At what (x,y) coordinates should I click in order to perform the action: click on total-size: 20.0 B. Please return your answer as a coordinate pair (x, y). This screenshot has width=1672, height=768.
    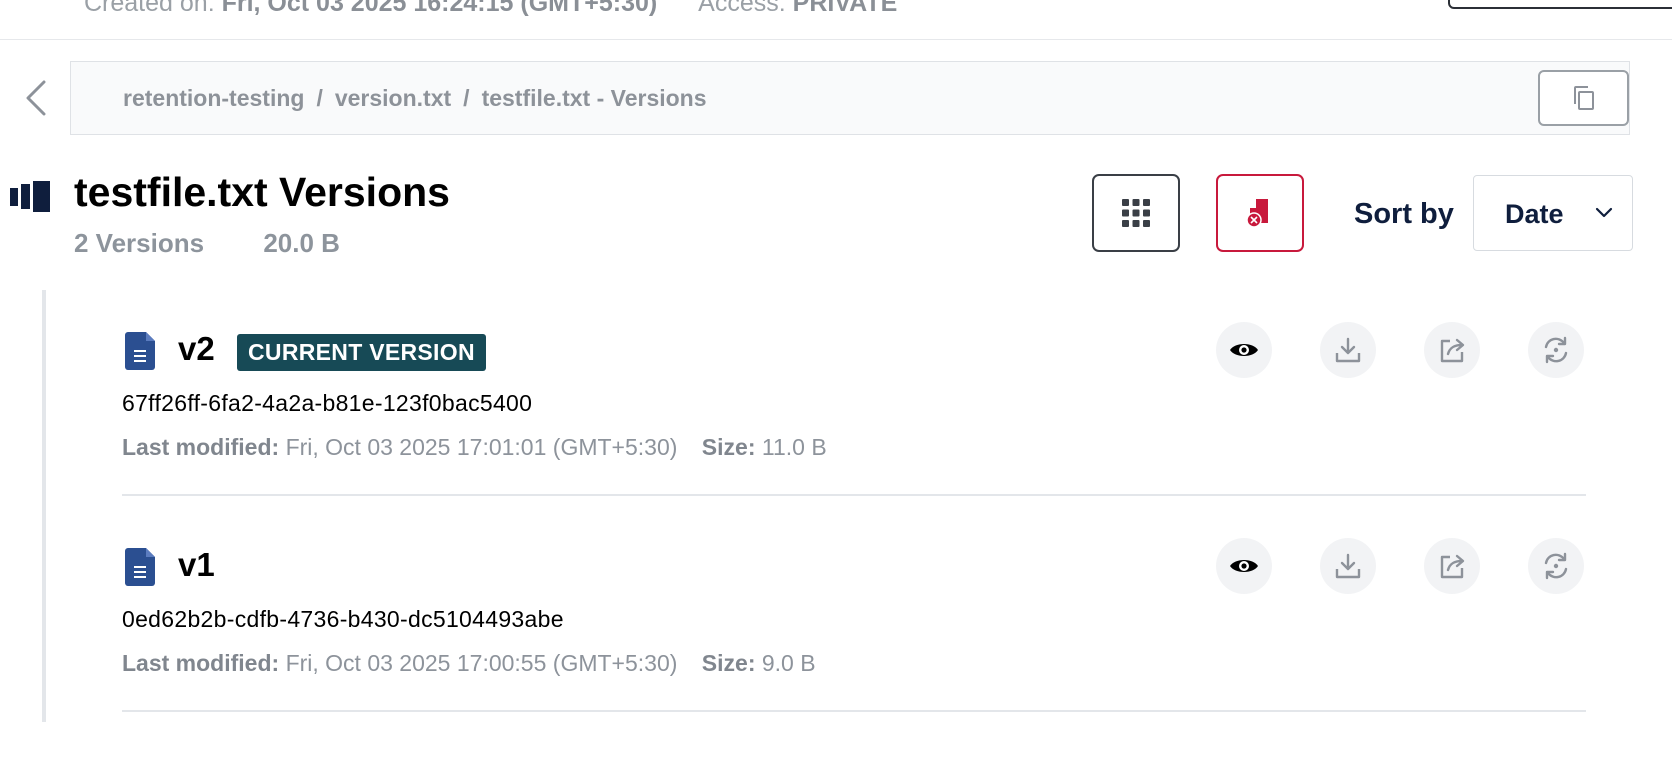
    Looking at the image, I should click on (301, 243).